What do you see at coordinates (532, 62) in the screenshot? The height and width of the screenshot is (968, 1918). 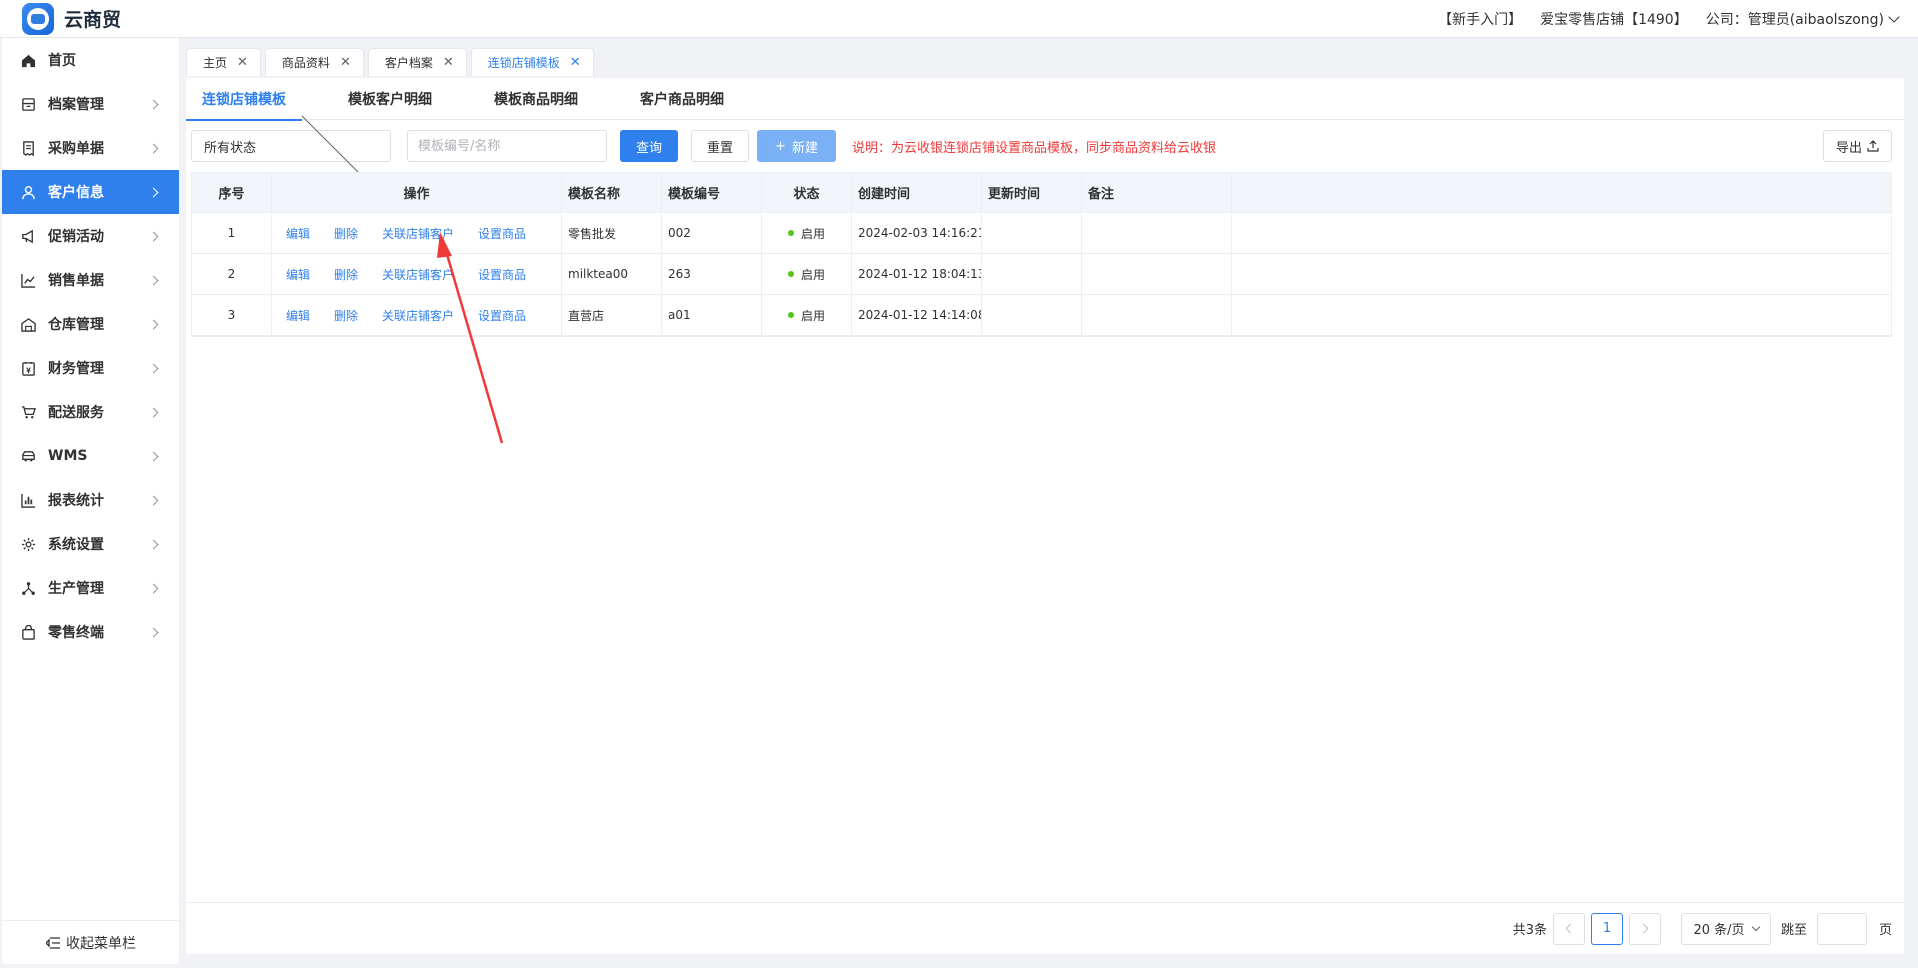 I see `page-tab: 连锁店铺模板 ✕` at bounding box center [532, 62].